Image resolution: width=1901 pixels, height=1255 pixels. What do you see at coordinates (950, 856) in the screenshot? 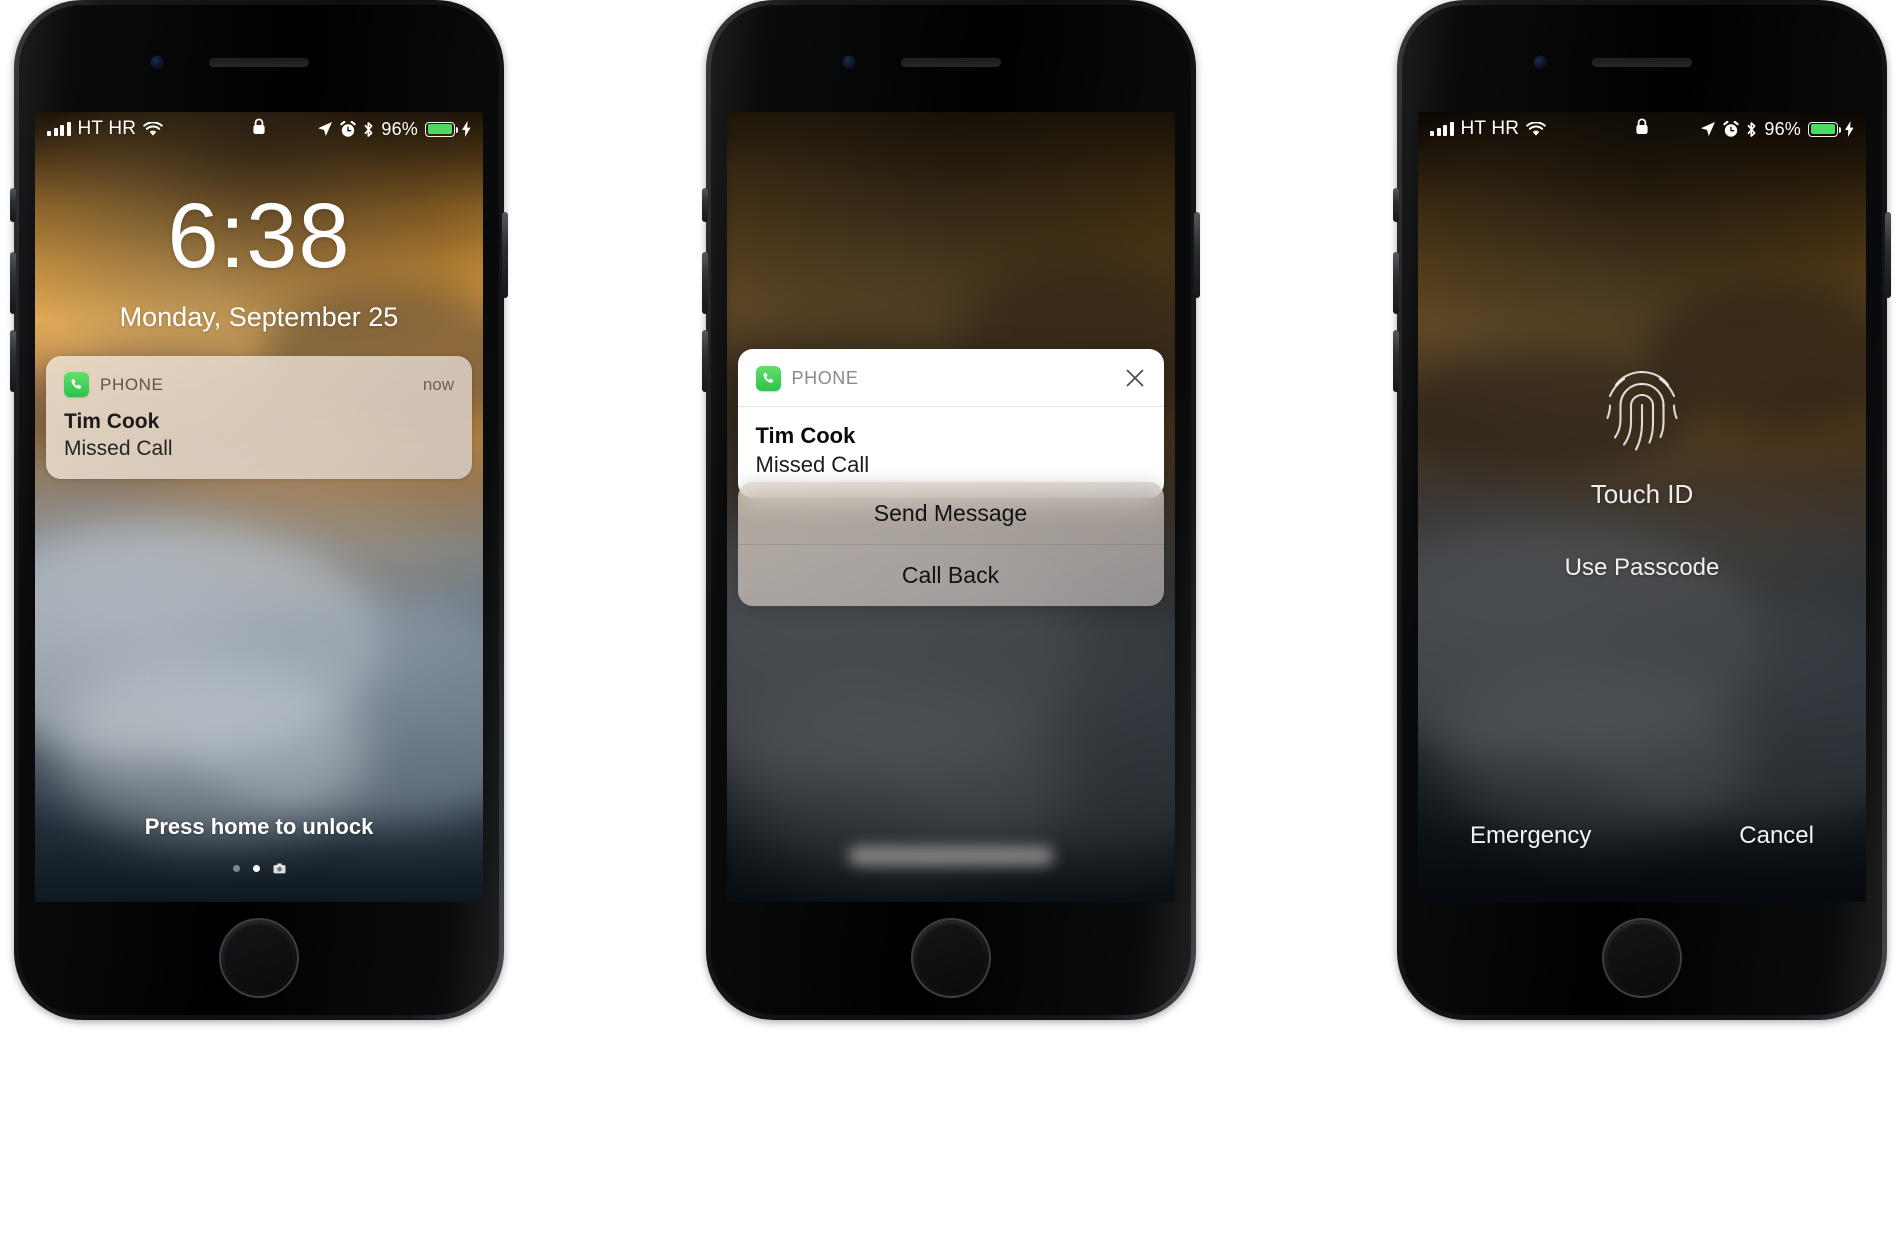
I see `slide-to-unlock-hint` at bounding box center [950, 856].